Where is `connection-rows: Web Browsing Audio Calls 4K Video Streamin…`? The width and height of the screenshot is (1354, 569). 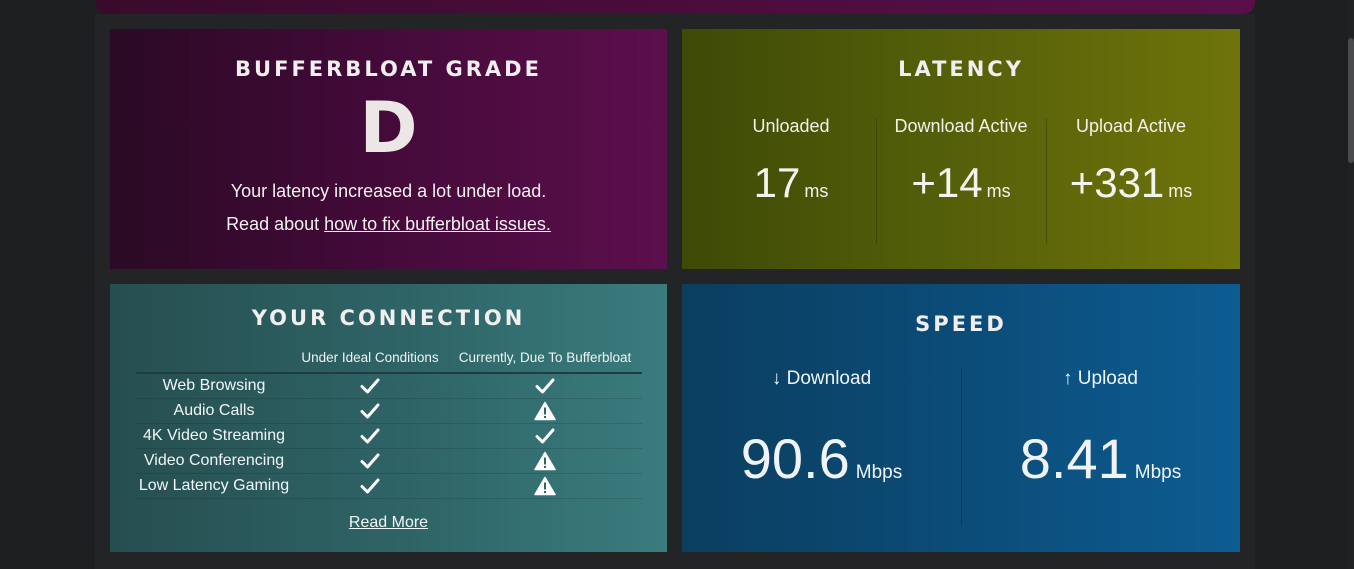
connection-rows: Web Browsing Audio Calls 4K Video Streamin… is located at coordinates (389, 436).